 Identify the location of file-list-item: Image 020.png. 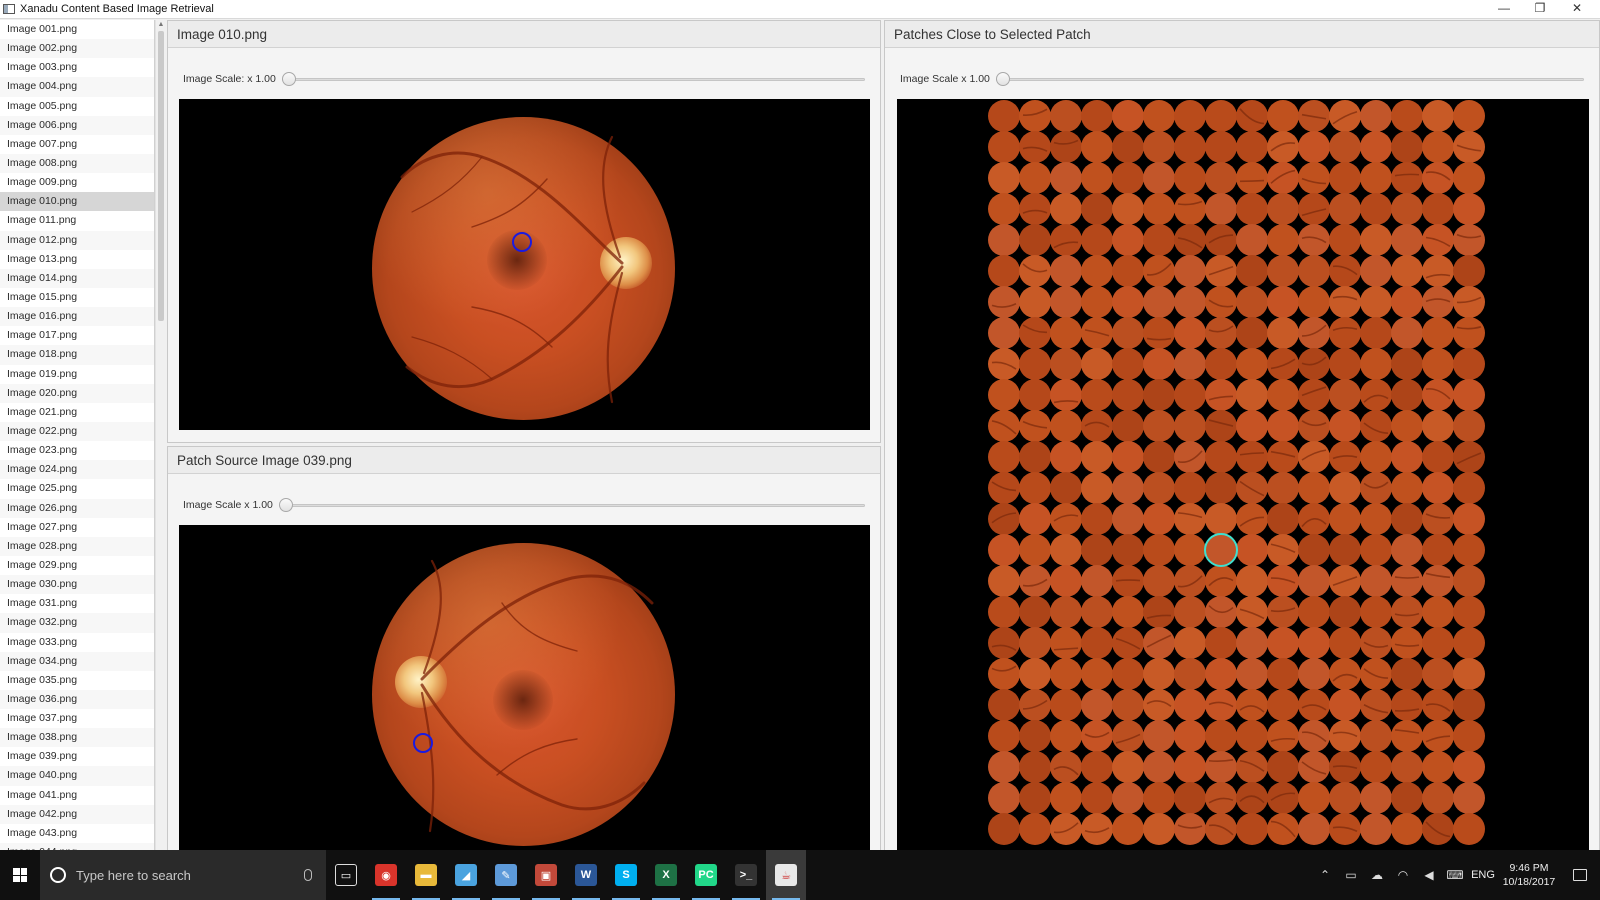
(77, 393).